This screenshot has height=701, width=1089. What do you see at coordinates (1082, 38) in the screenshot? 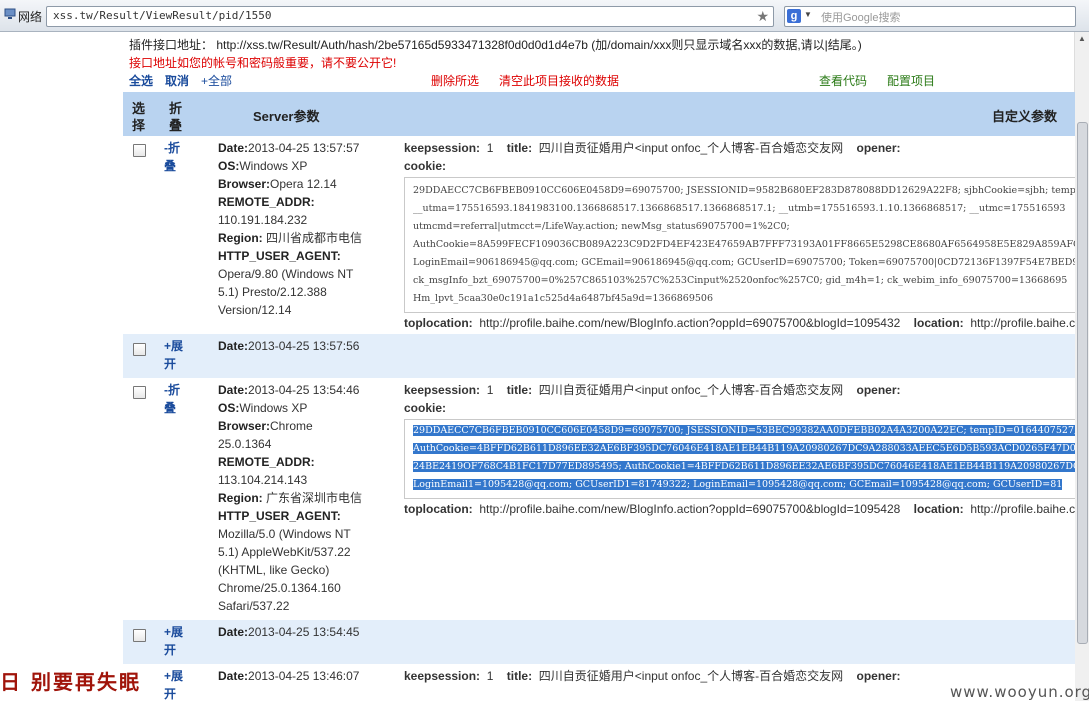
I see `scroll-up-icon: ▲` at bounding box center [1082, 38].